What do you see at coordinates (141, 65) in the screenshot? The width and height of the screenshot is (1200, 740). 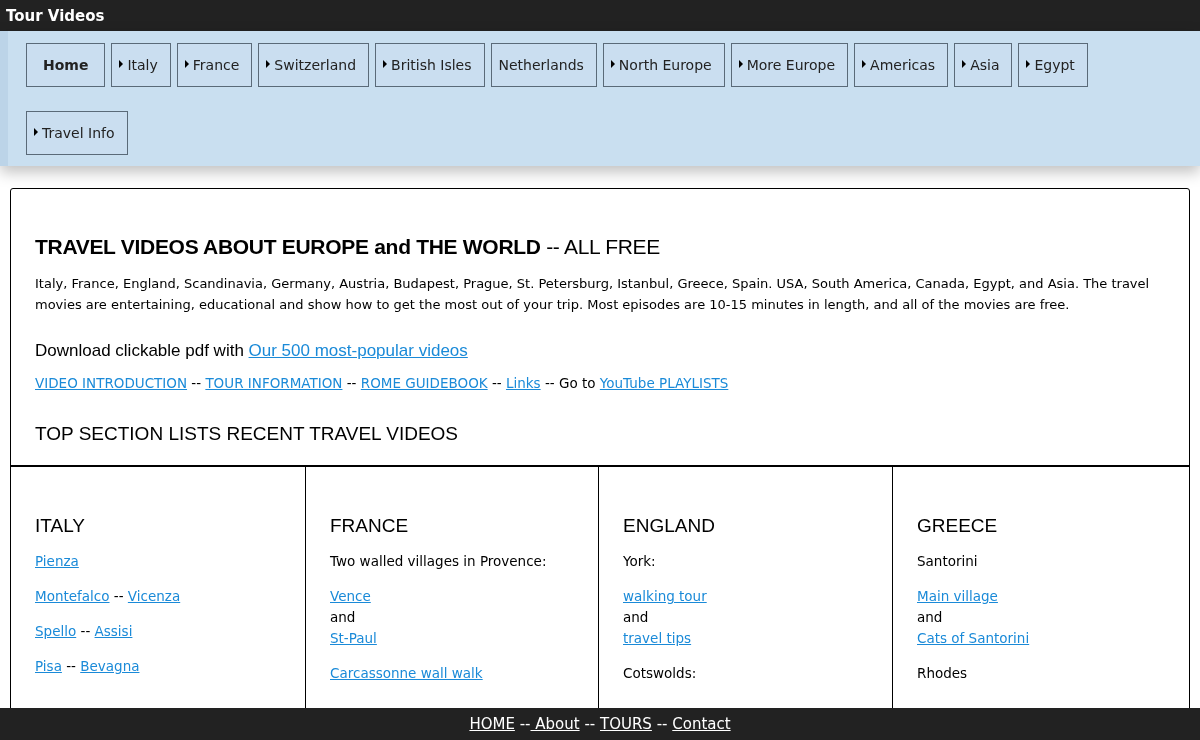 I see `nav-button: Italy` at bounding box center [141, 65].